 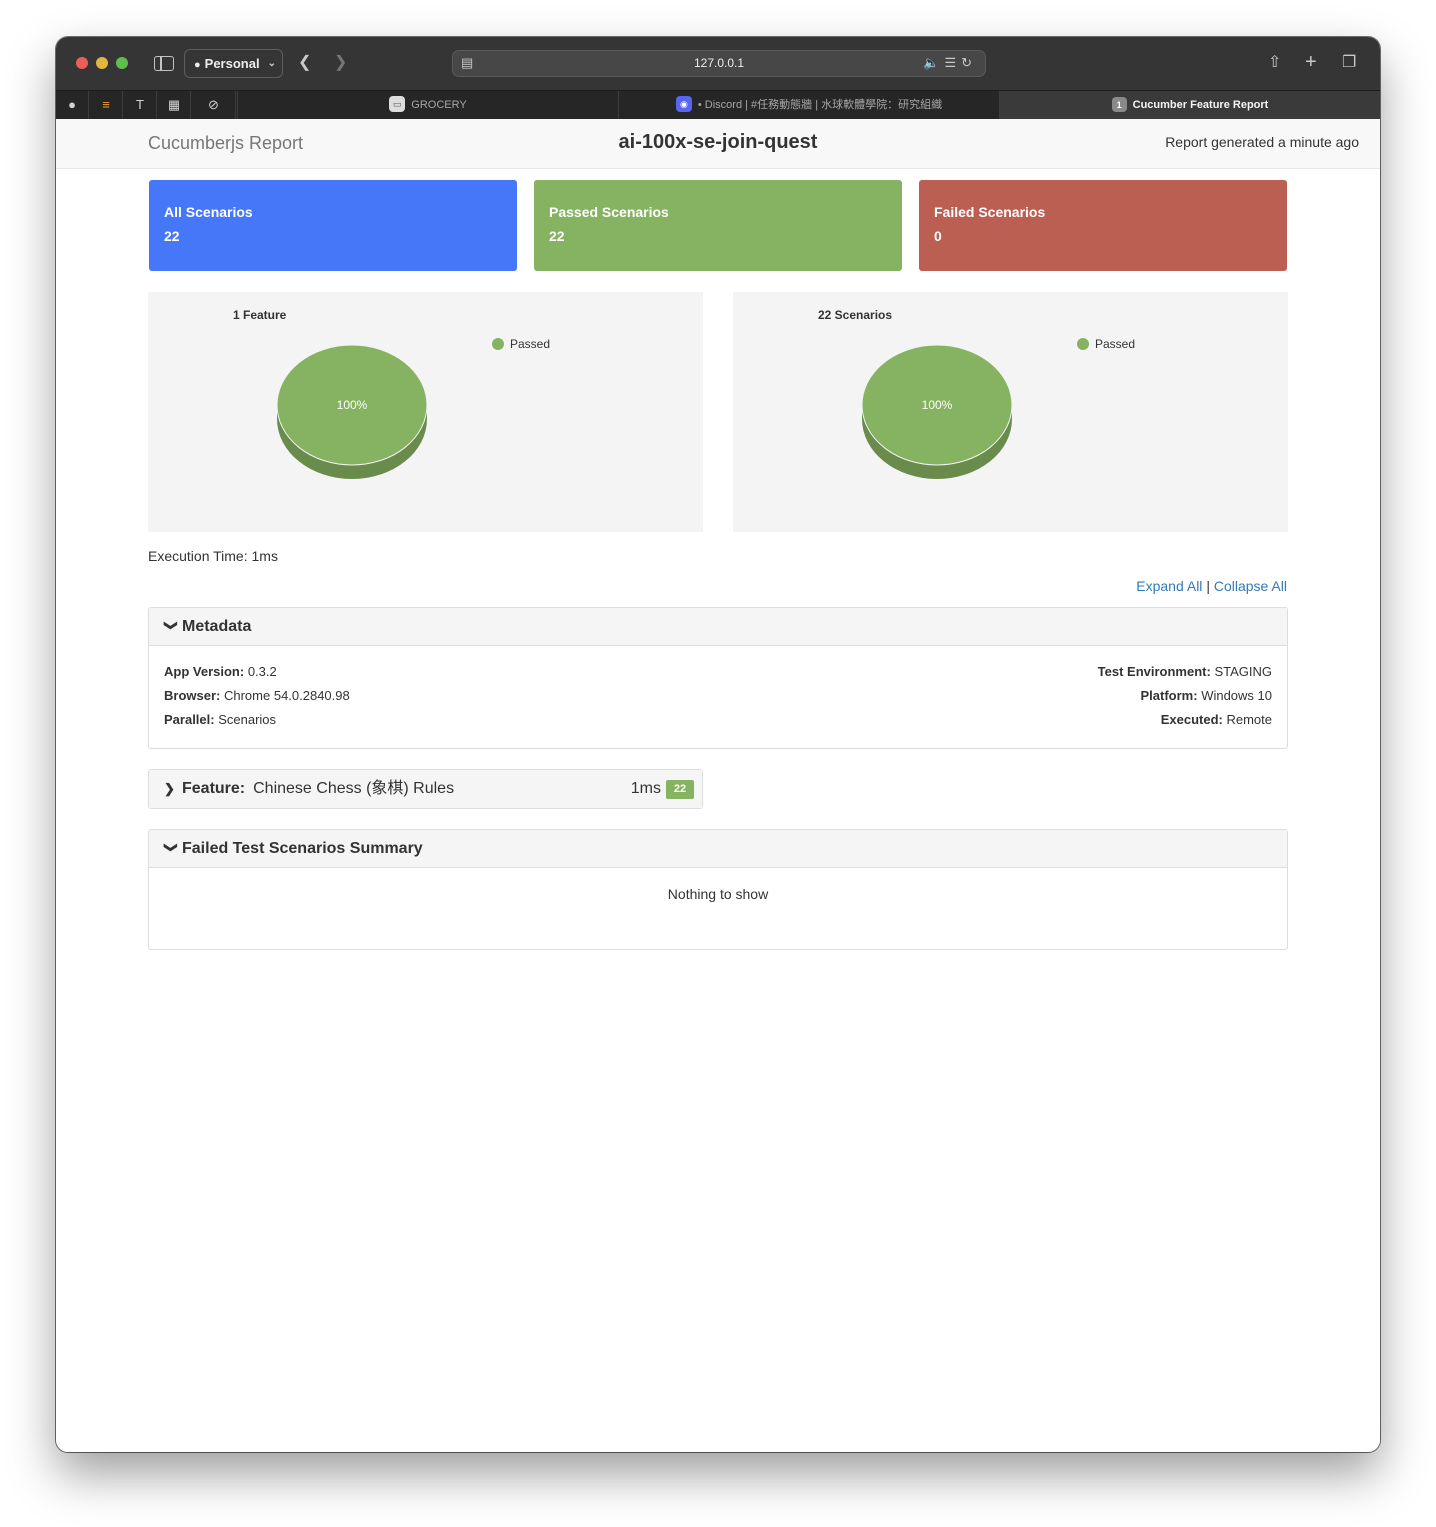 What do you see at coordinates (1191, 719) in the screenshot?
I see `meta-label: Executed:` at bounding box center [1191, 719].